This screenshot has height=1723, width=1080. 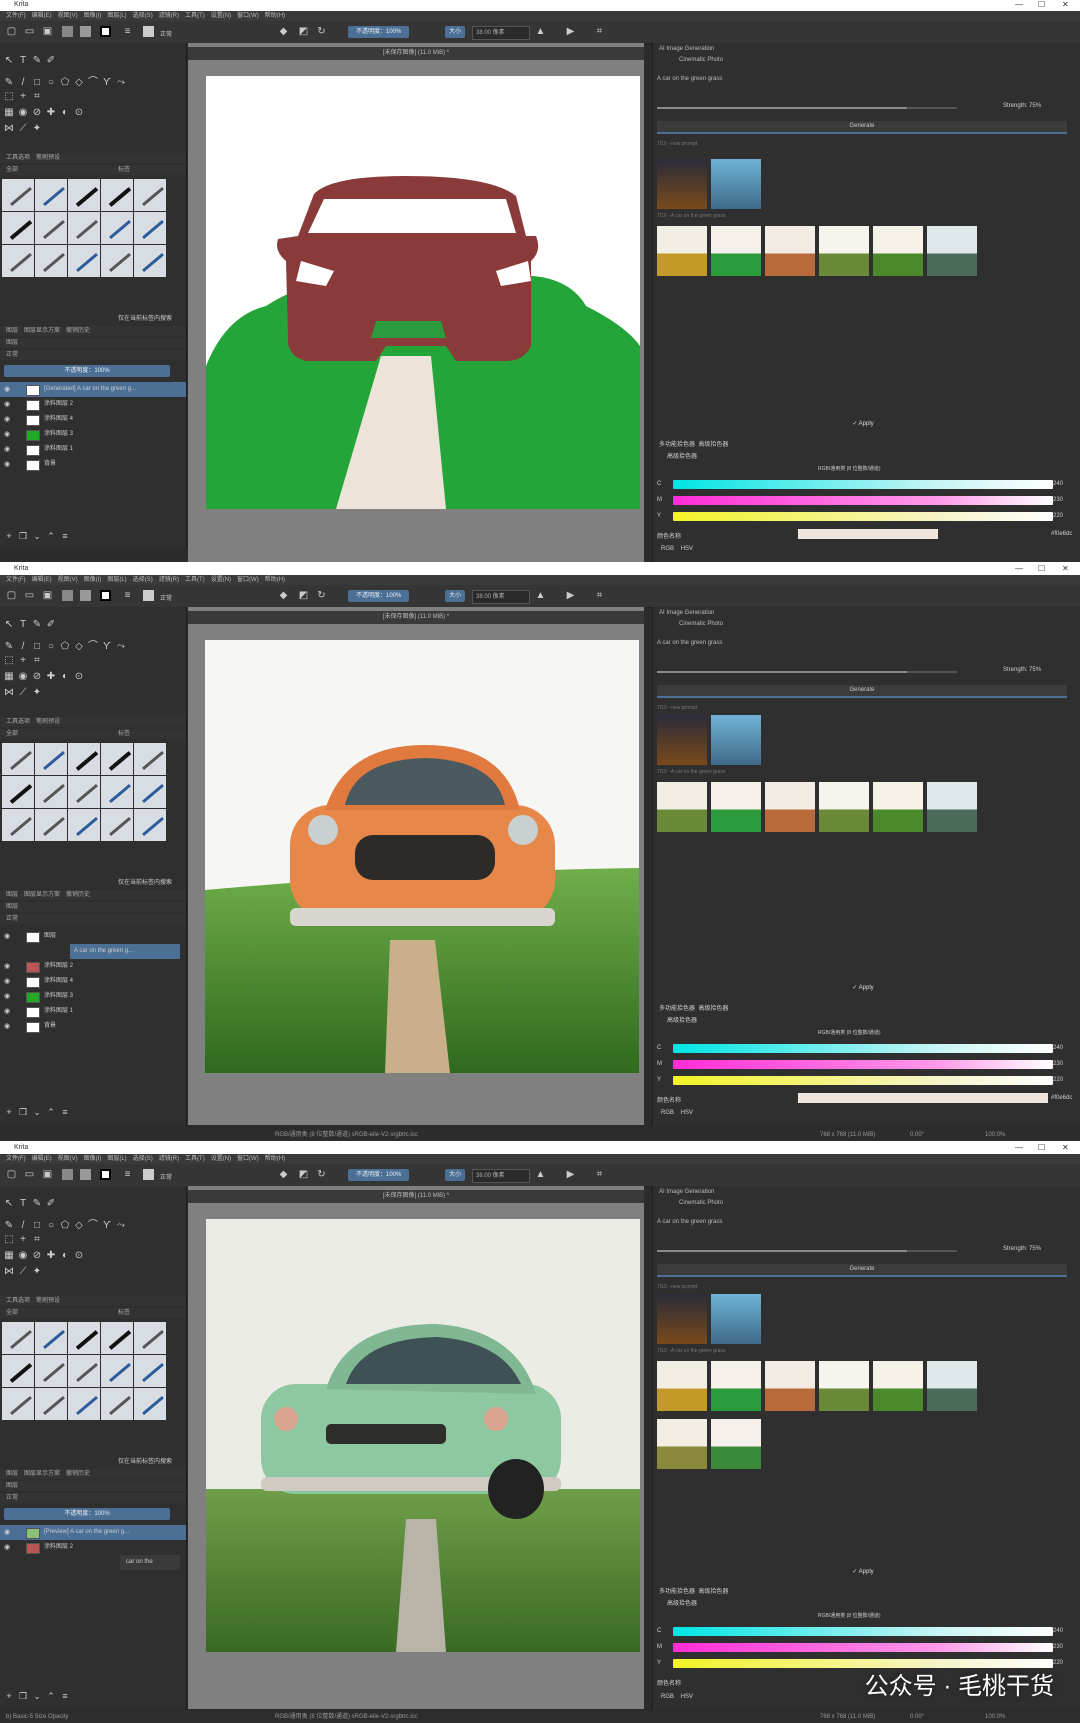 What do you see at coordinates (44, 678) in the screenshot?
I see `toolbox-row-4: ▦ ◉ ⊘ ✚ ◐ ⊙` at bounding box center [44, 678].